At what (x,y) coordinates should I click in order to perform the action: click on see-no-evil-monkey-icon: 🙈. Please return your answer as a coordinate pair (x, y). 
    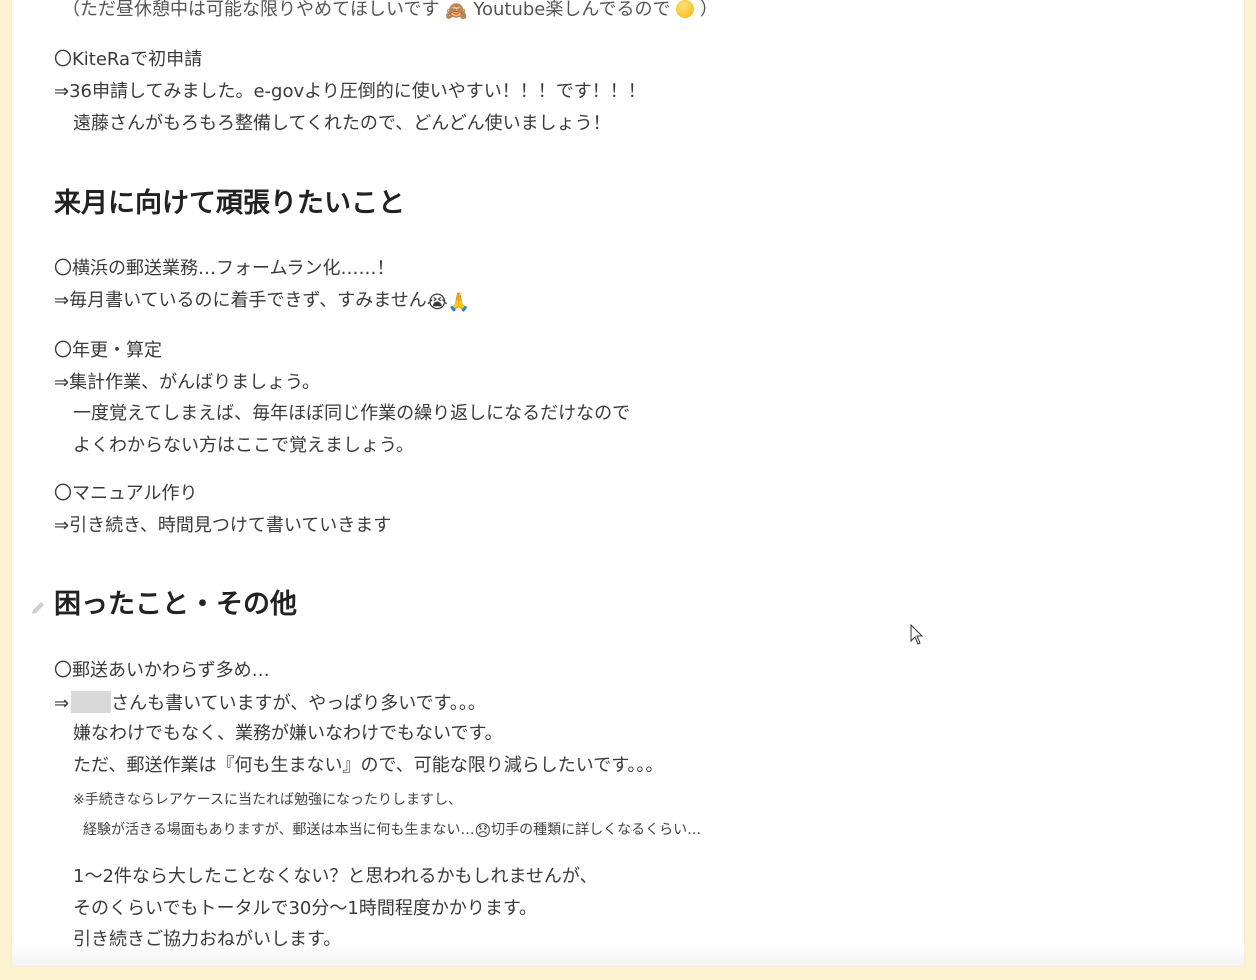
    Looking at the image, I should click on (456, 11).